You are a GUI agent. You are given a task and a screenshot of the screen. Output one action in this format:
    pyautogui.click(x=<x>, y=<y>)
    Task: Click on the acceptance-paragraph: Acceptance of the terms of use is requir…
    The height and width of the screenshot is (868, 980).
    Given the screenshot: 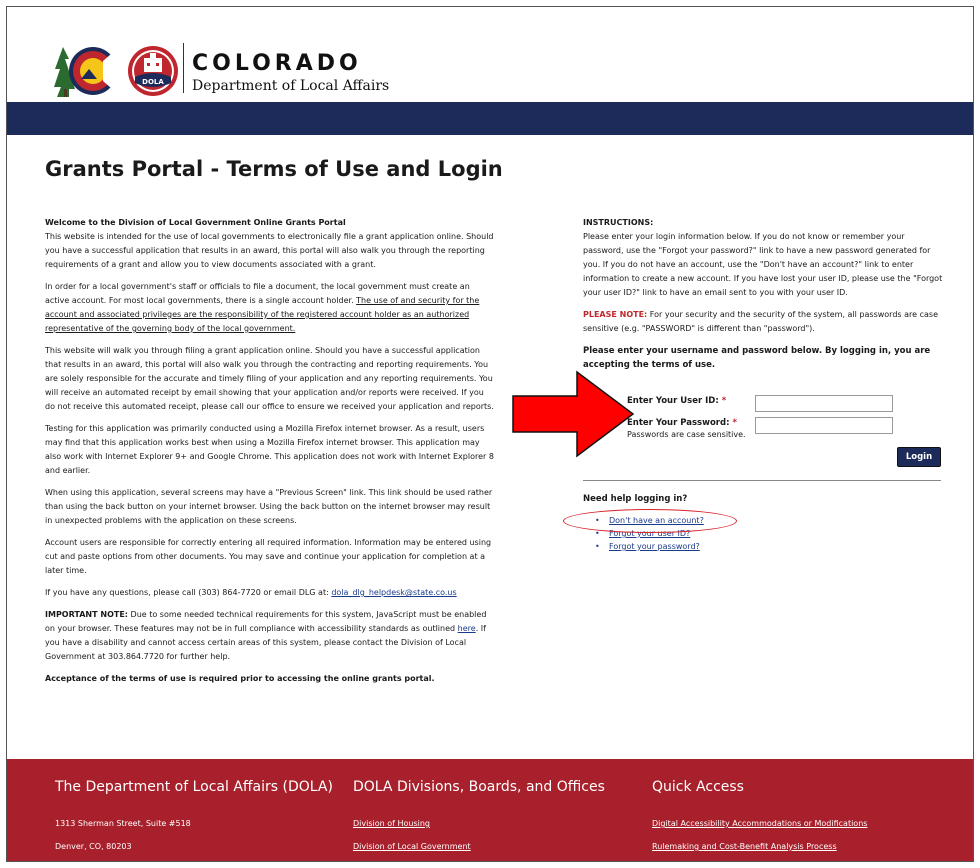 What is the action you would take?
    pyautogui.click(x=240, y=678)
    